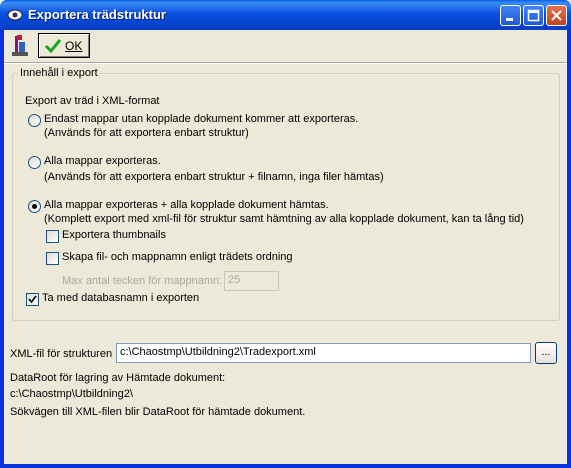  I want to click on radio-folders-only, so click(34, 120).